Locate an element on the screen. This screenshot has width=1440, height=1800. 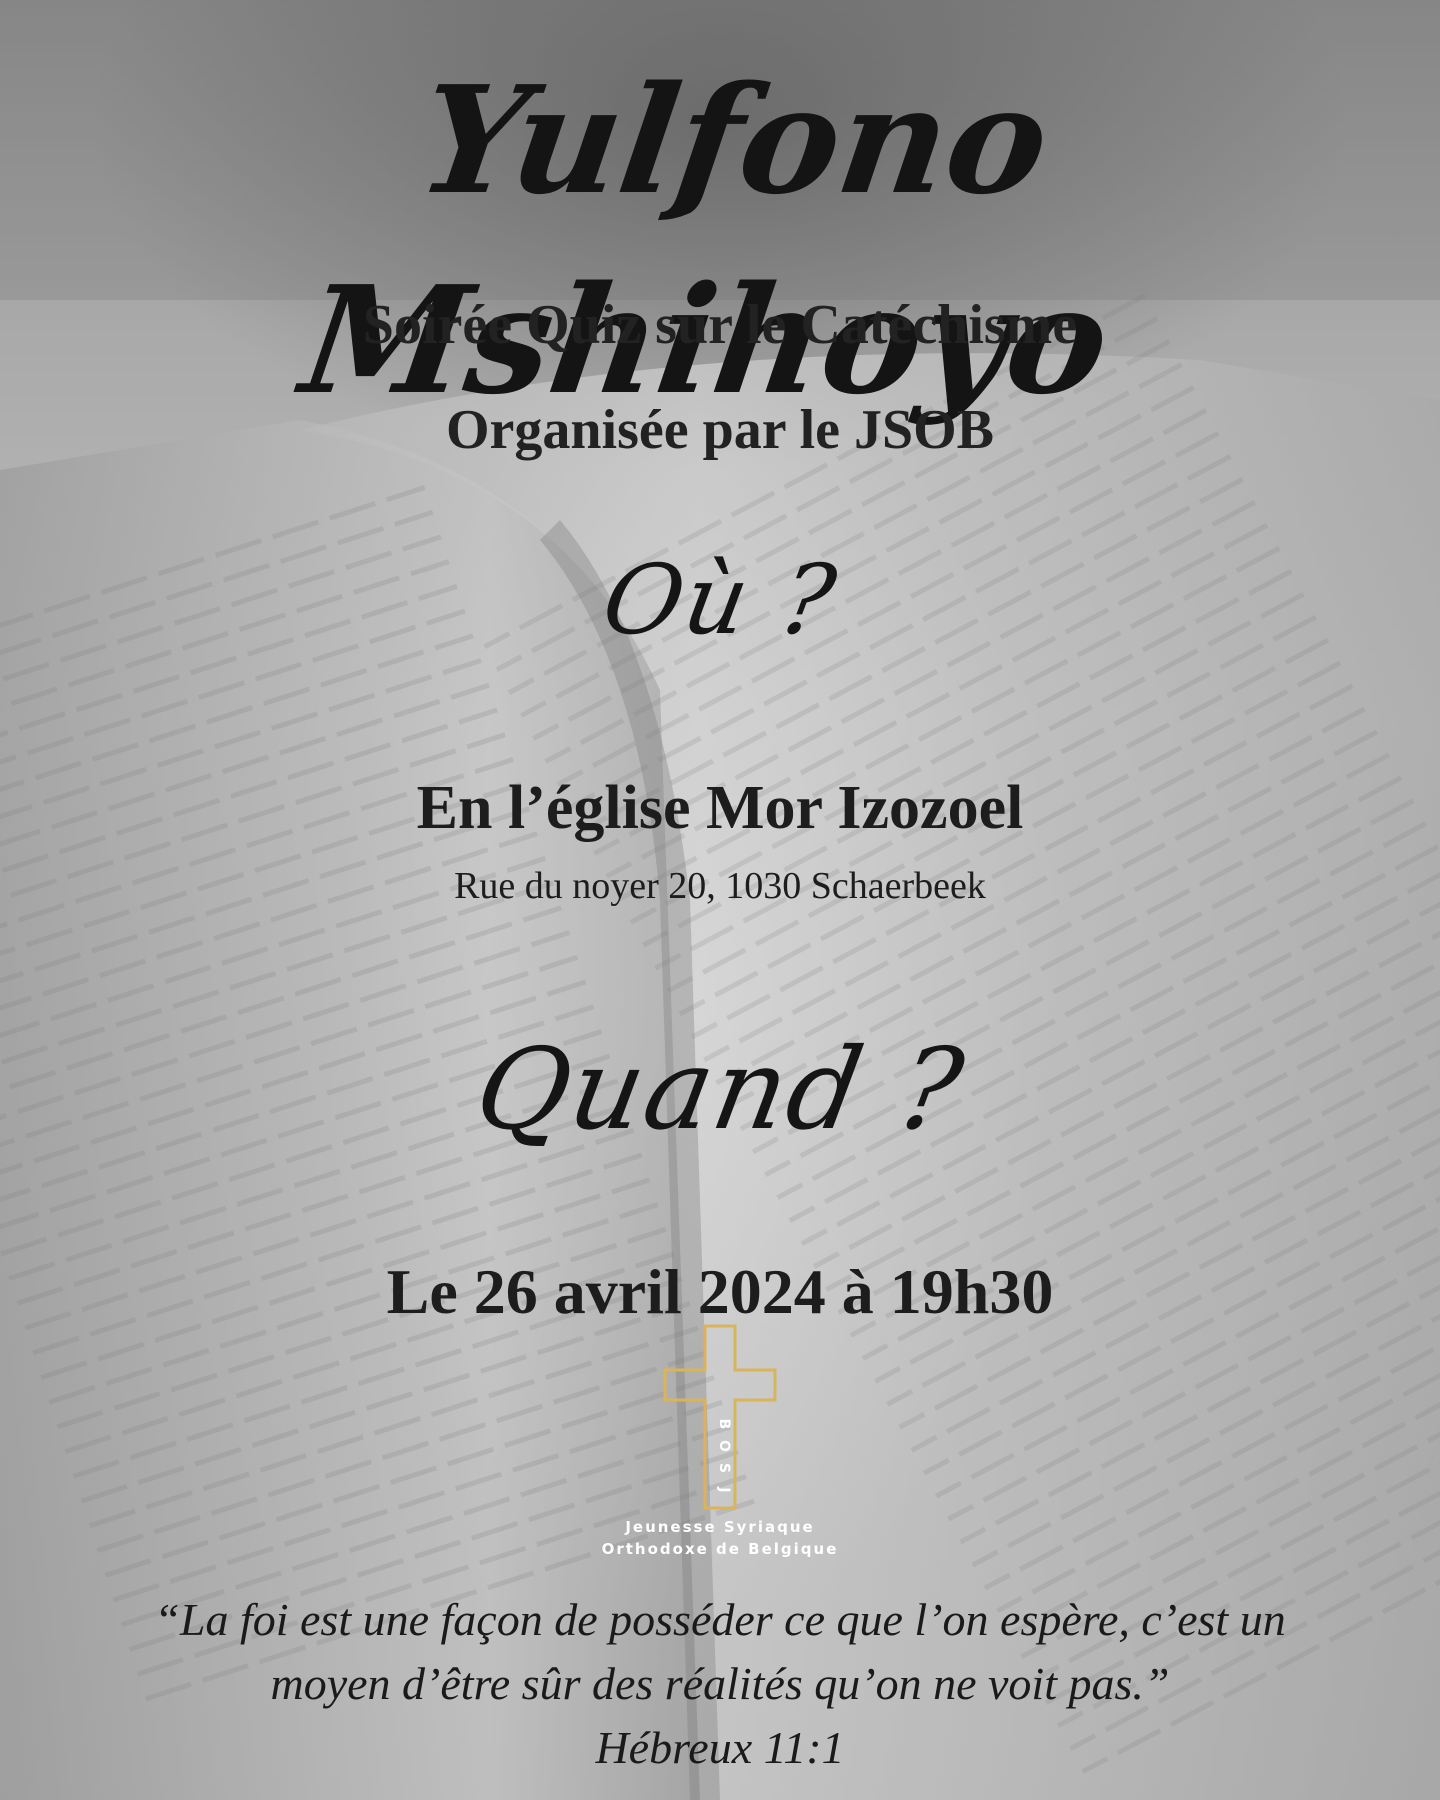
svg-text: O is located at coordinates (724, 1446).